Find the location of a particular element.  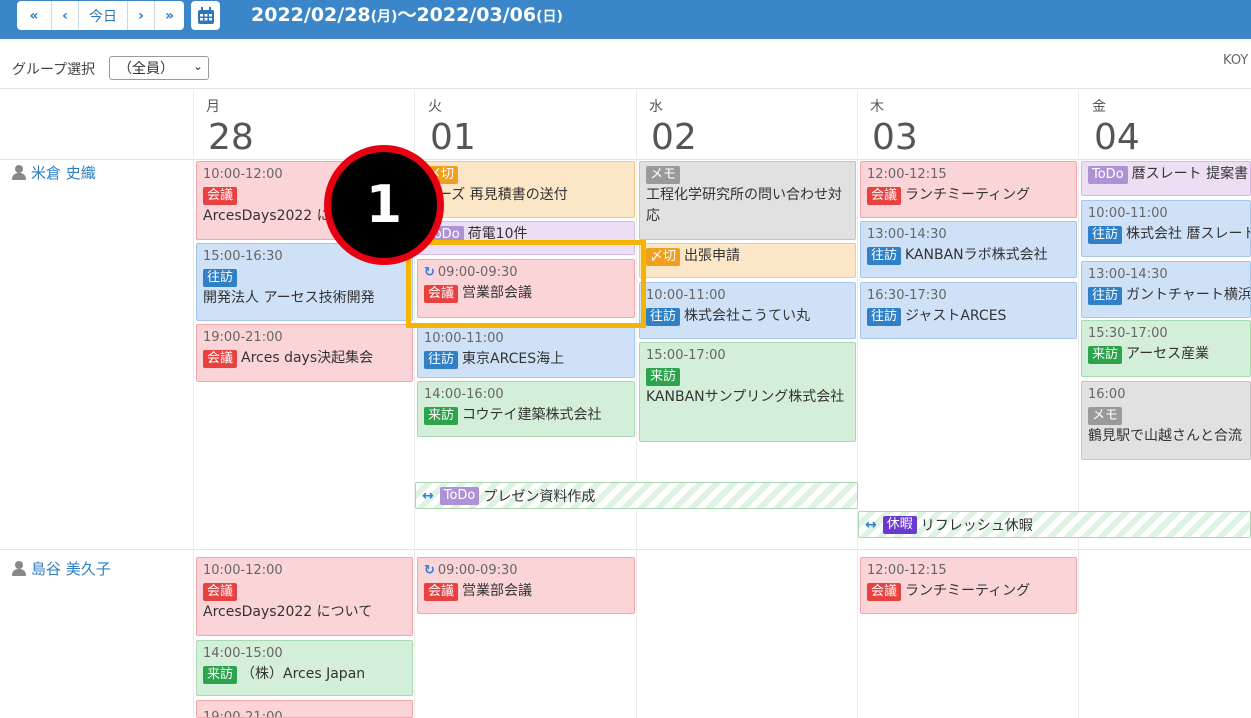

event-card: 〆切 フーズ 再見積書の送付 is located at coordinates (526, 189).